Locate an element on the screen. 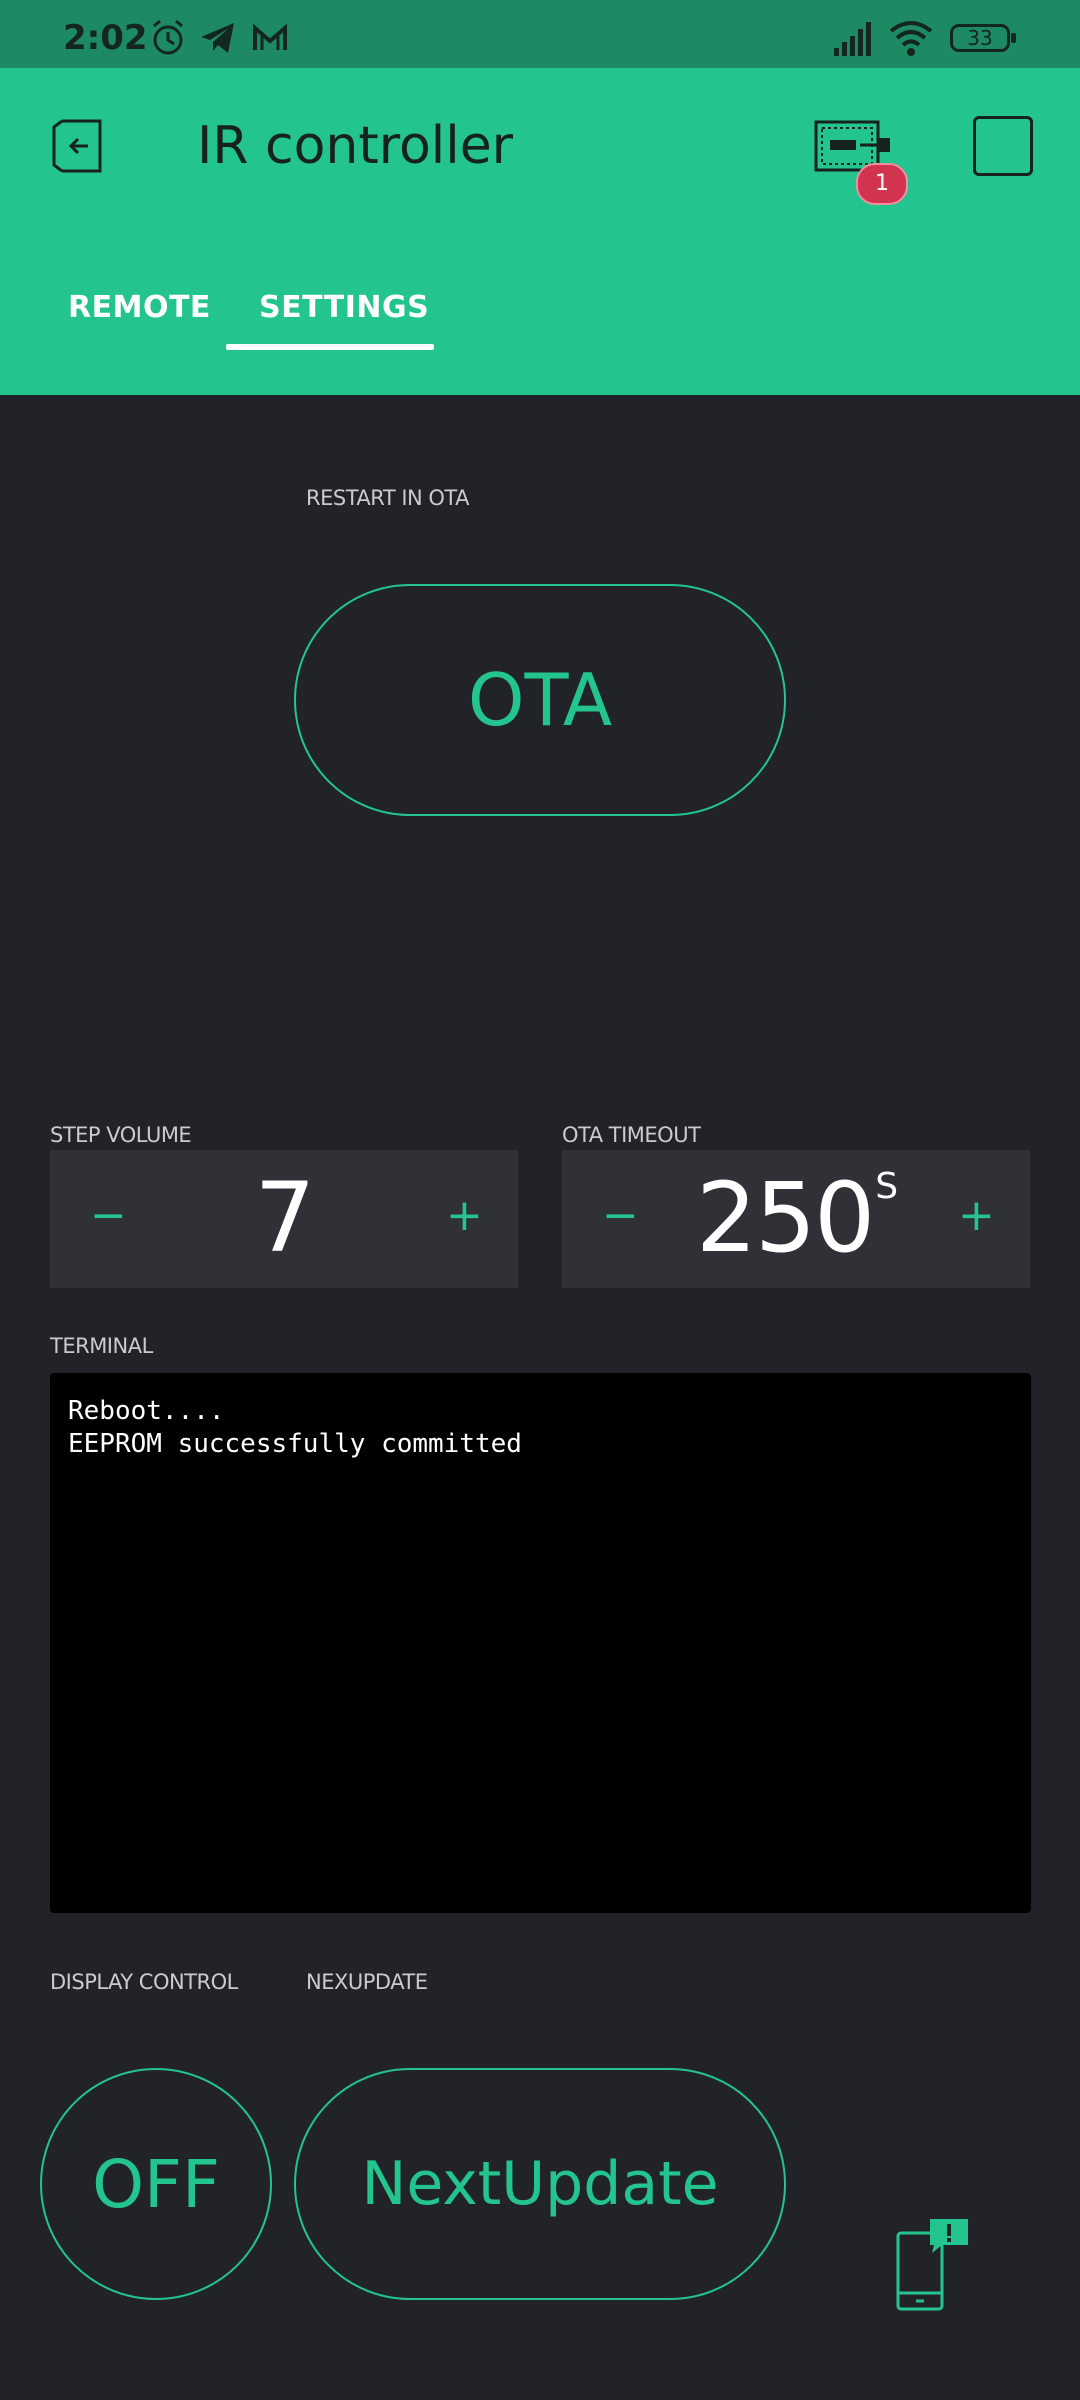 The image size is (1080, 2400). app-title: IR controller is located at coordinates (355, 146).